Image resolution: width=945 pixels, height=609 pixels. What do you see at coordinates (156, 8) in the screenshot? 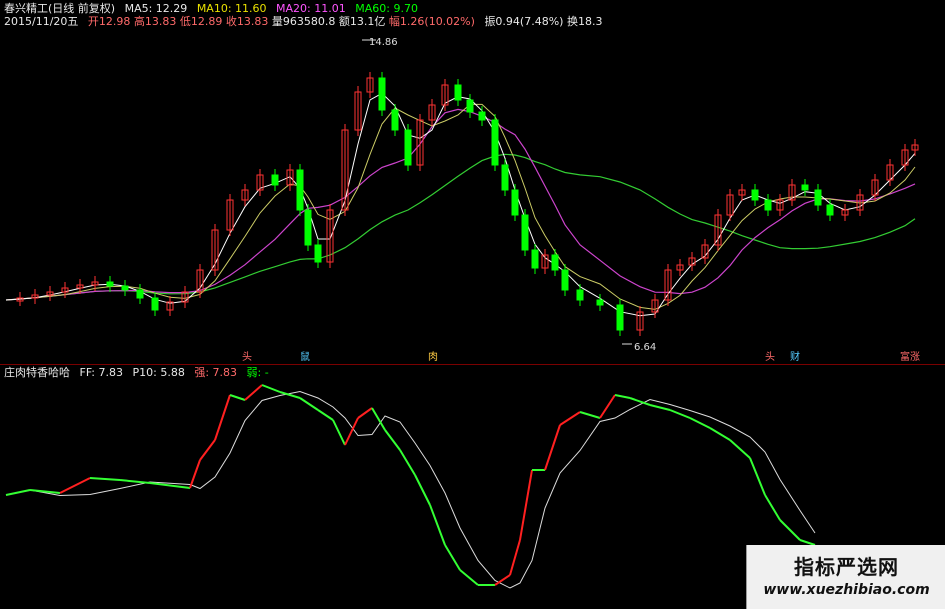
I see `ma5-value: MA5: 12.29` at bounding box center [156, 8].